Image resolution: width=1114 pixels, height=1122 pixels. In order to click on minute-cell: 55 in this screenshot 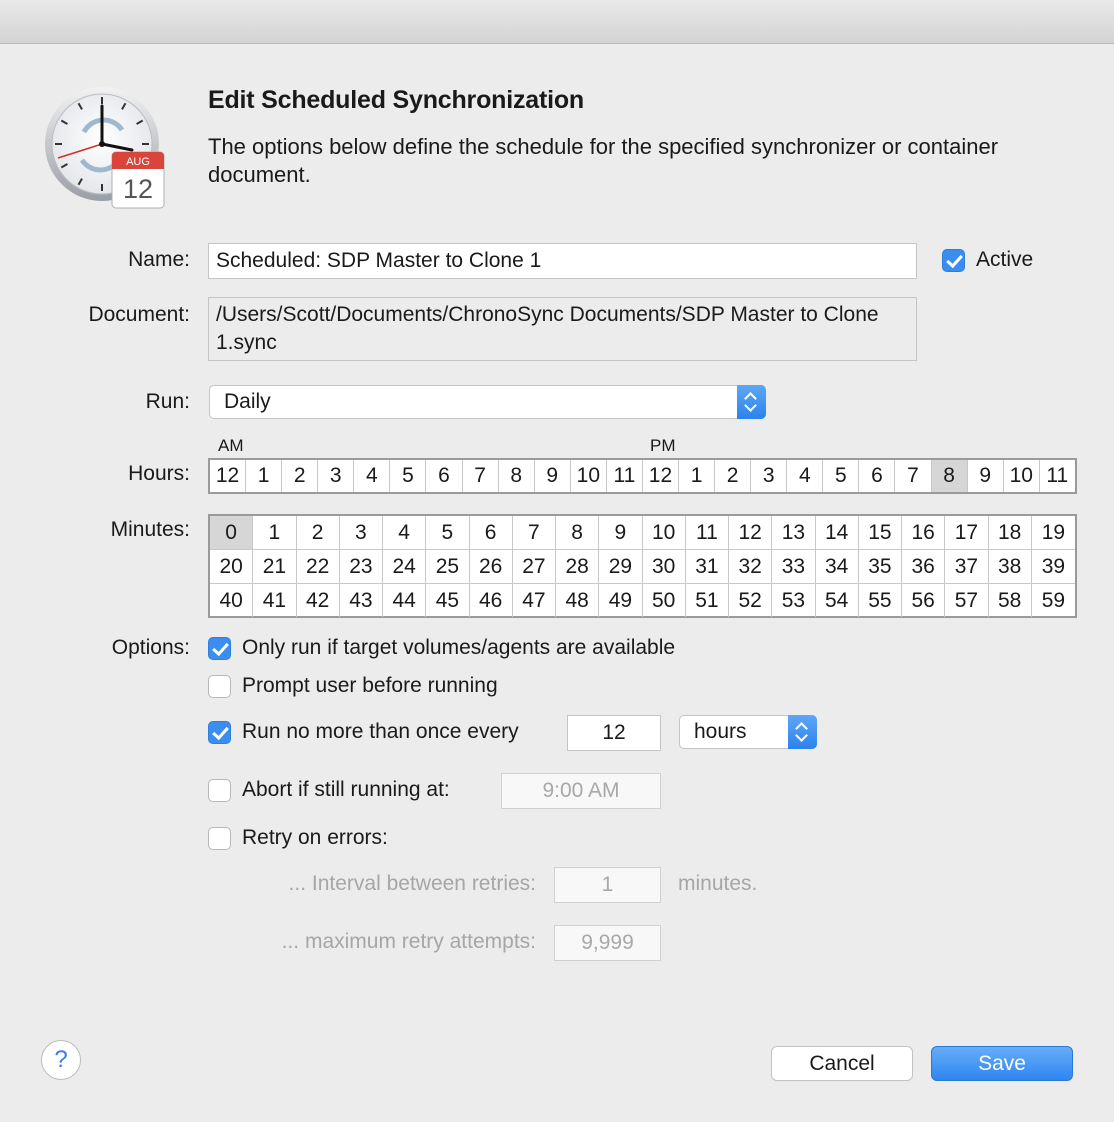, I will do `click(880, 600)`.